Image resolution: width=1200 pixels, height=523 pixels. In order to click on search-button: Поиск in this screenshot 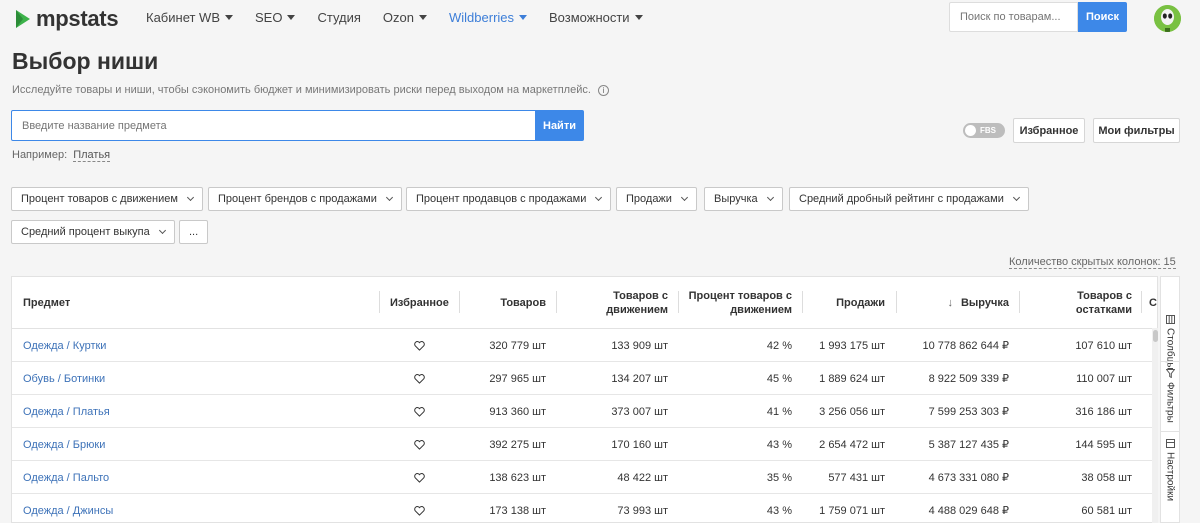, I will do `click(1102, 17)`.